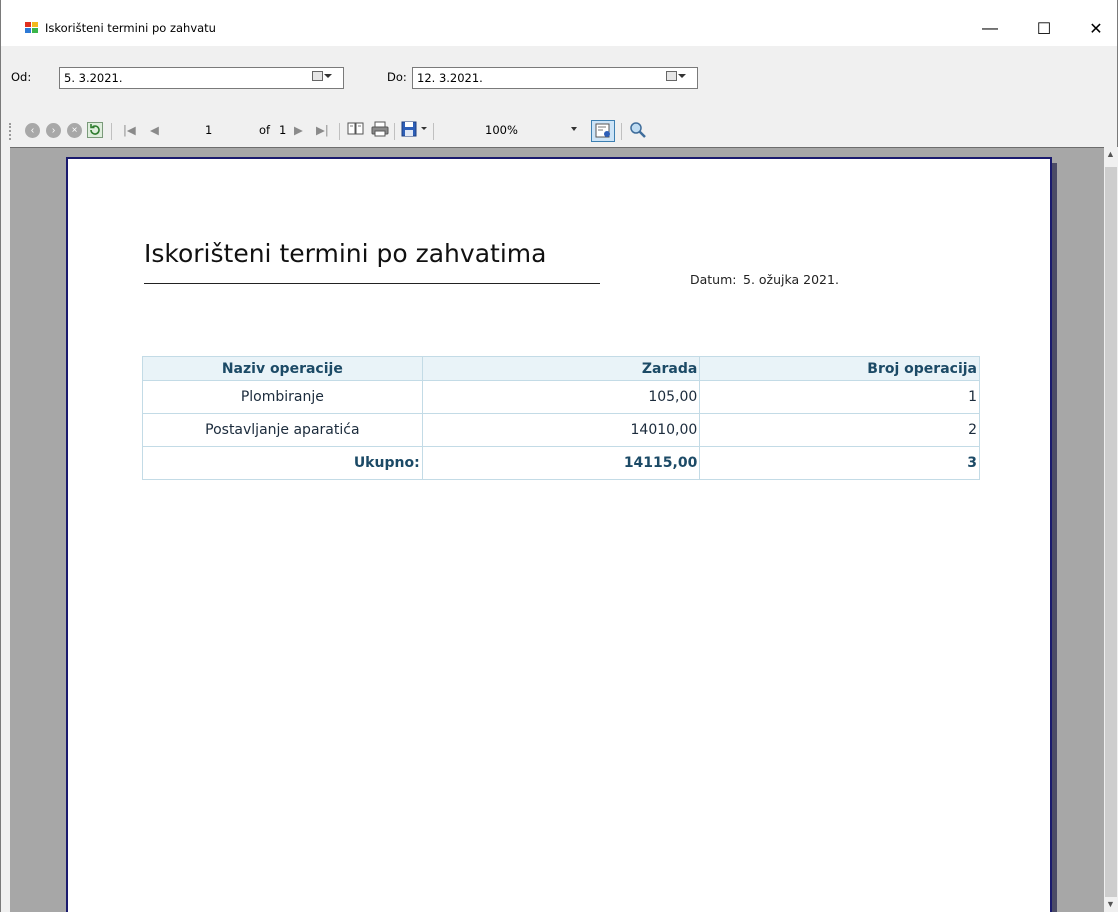 The image size is (1118, 912). Describe the element at coordinates (93, 78) in the screenshot. I see `from-date-value: 5. 3.2021.` at that location.